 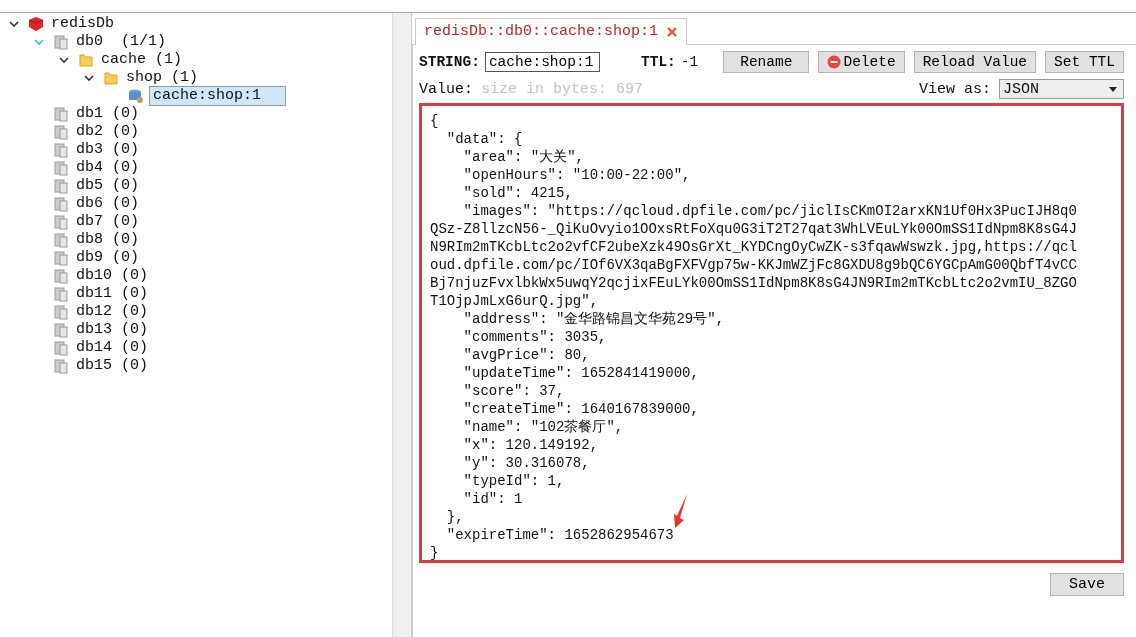 I want to click on action-button: Rename, so click(x=766, y=62).